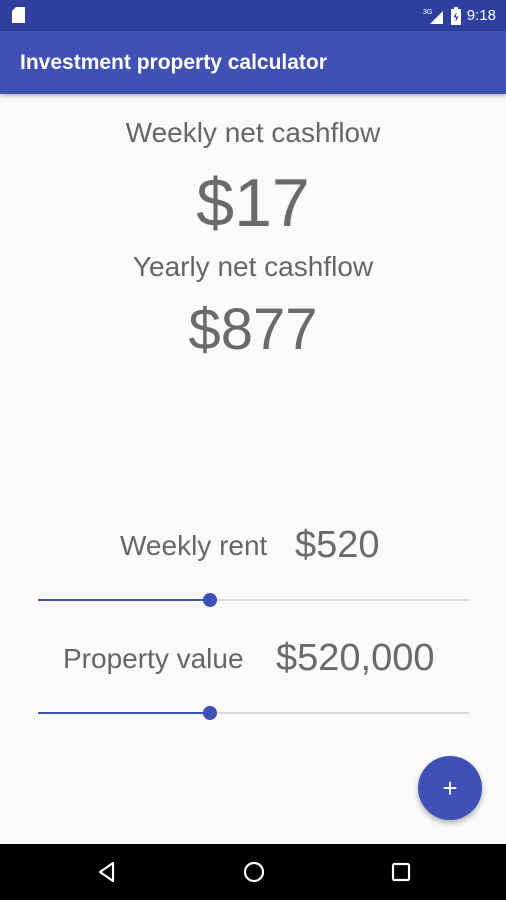 This screenshot has width=506, height=900. What do you see at coordinates (194, 545) in the screenshot?
I see `weekly-rent-label: Weekly rent` at bounding box center [194, 545].